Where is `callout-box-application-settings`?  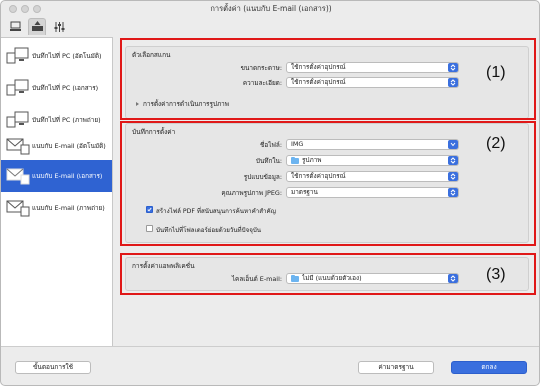
callout-box-application-settings is located at coordinates (328, 274).